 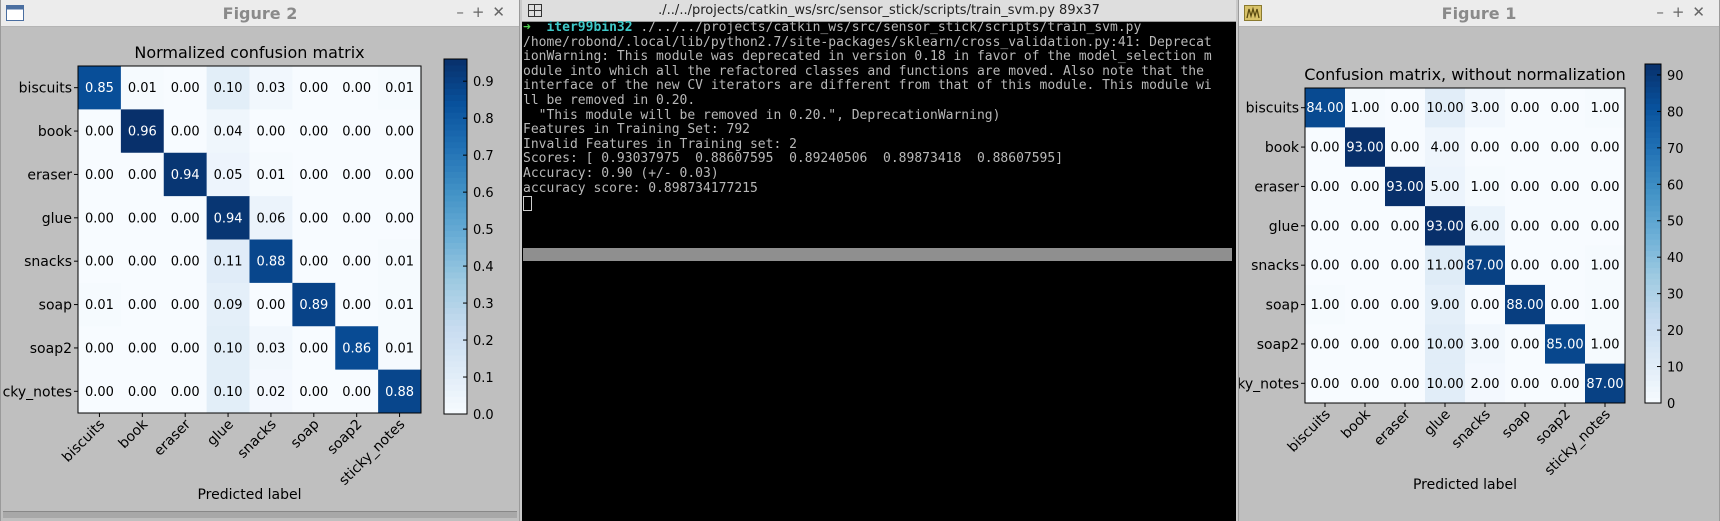 What do you see at coordinates (356, 348) in the screenshot?
I see `cell-label: 0.86` at bounding box center [356, 348].